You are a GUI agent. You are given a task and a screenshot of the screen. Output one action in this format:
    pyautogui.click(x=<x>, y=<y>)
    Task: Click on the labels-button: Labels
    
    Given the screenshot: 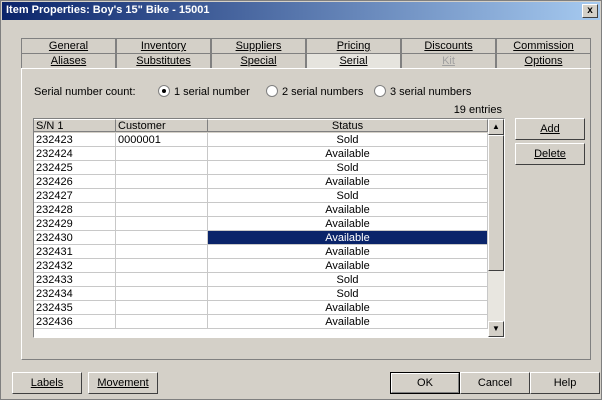 What is the action you would take?
    pyautogui.click(x=47, y=383)
    